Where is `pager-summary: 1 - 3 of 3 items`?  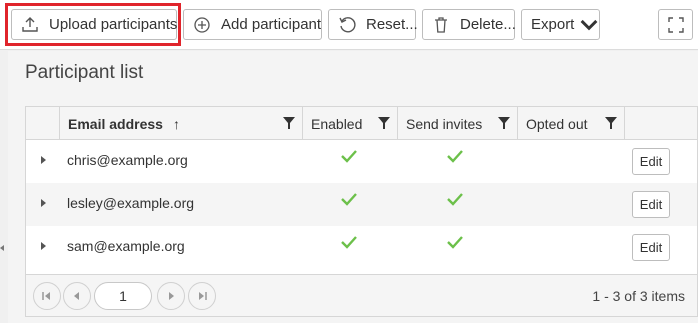 pager-summary: 1 - 3 of 3 items is located at coordinates (638, 296).